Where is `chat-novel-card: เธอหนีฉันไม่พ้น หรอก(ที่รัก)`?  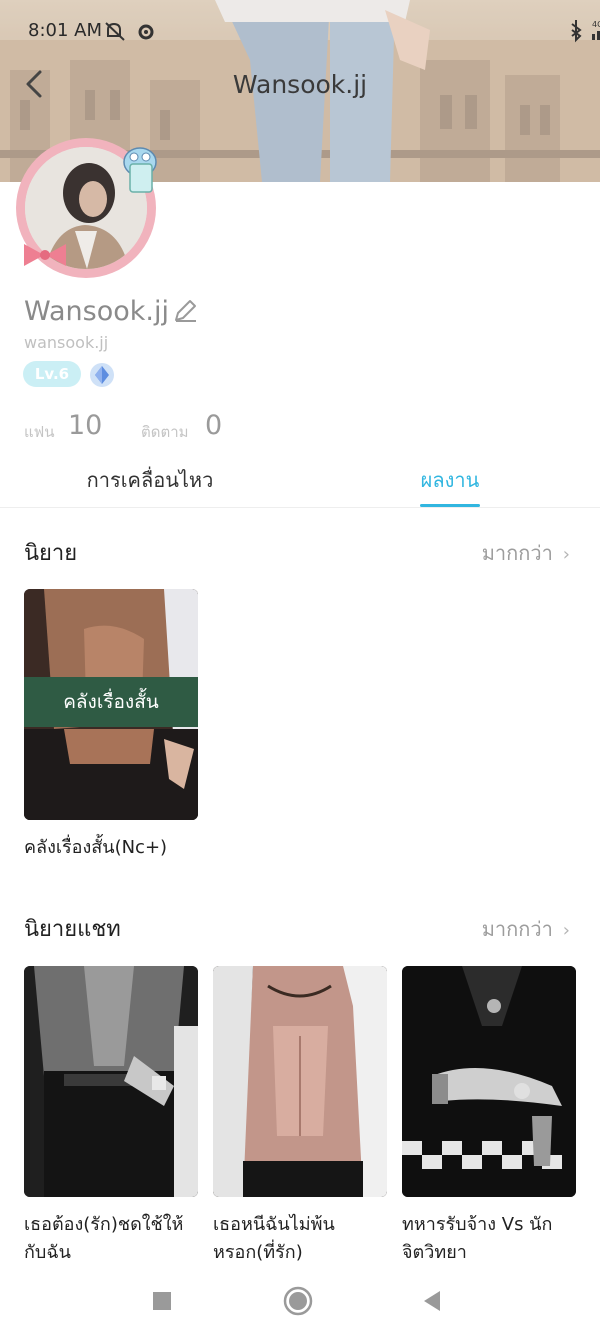 chat-novel-card: เธอหนีฉันไม่พ้น หรอก(ที่รัก) is located at coordinates (300, 1116).